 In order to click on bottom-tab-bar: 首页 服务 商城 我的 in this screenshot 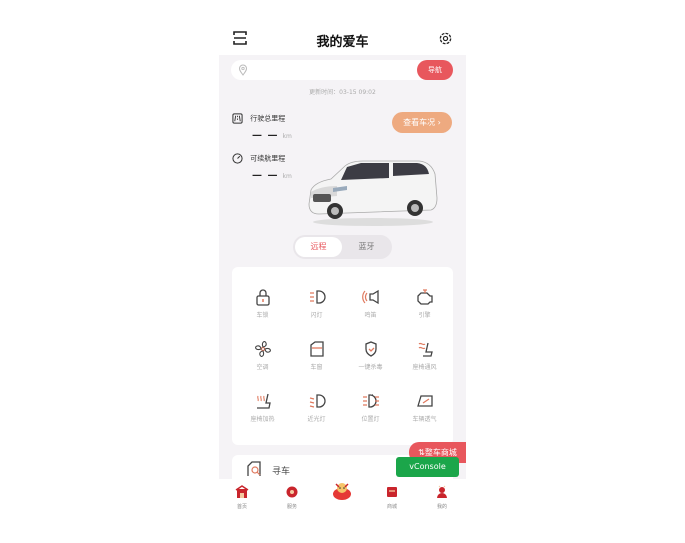, I will do `click(342, 499)`.